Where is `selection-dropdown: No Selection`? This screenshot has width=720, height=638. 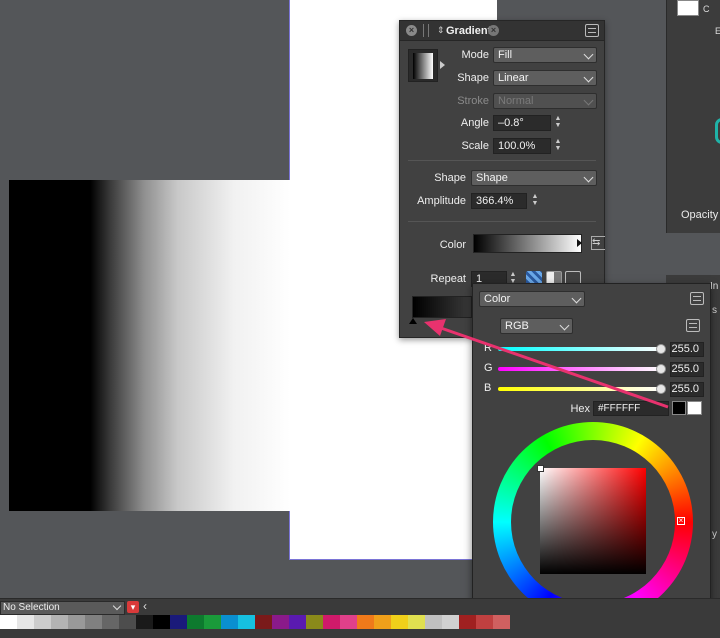
selection-dropdown: No Selection is located at coordinates (62, 608).